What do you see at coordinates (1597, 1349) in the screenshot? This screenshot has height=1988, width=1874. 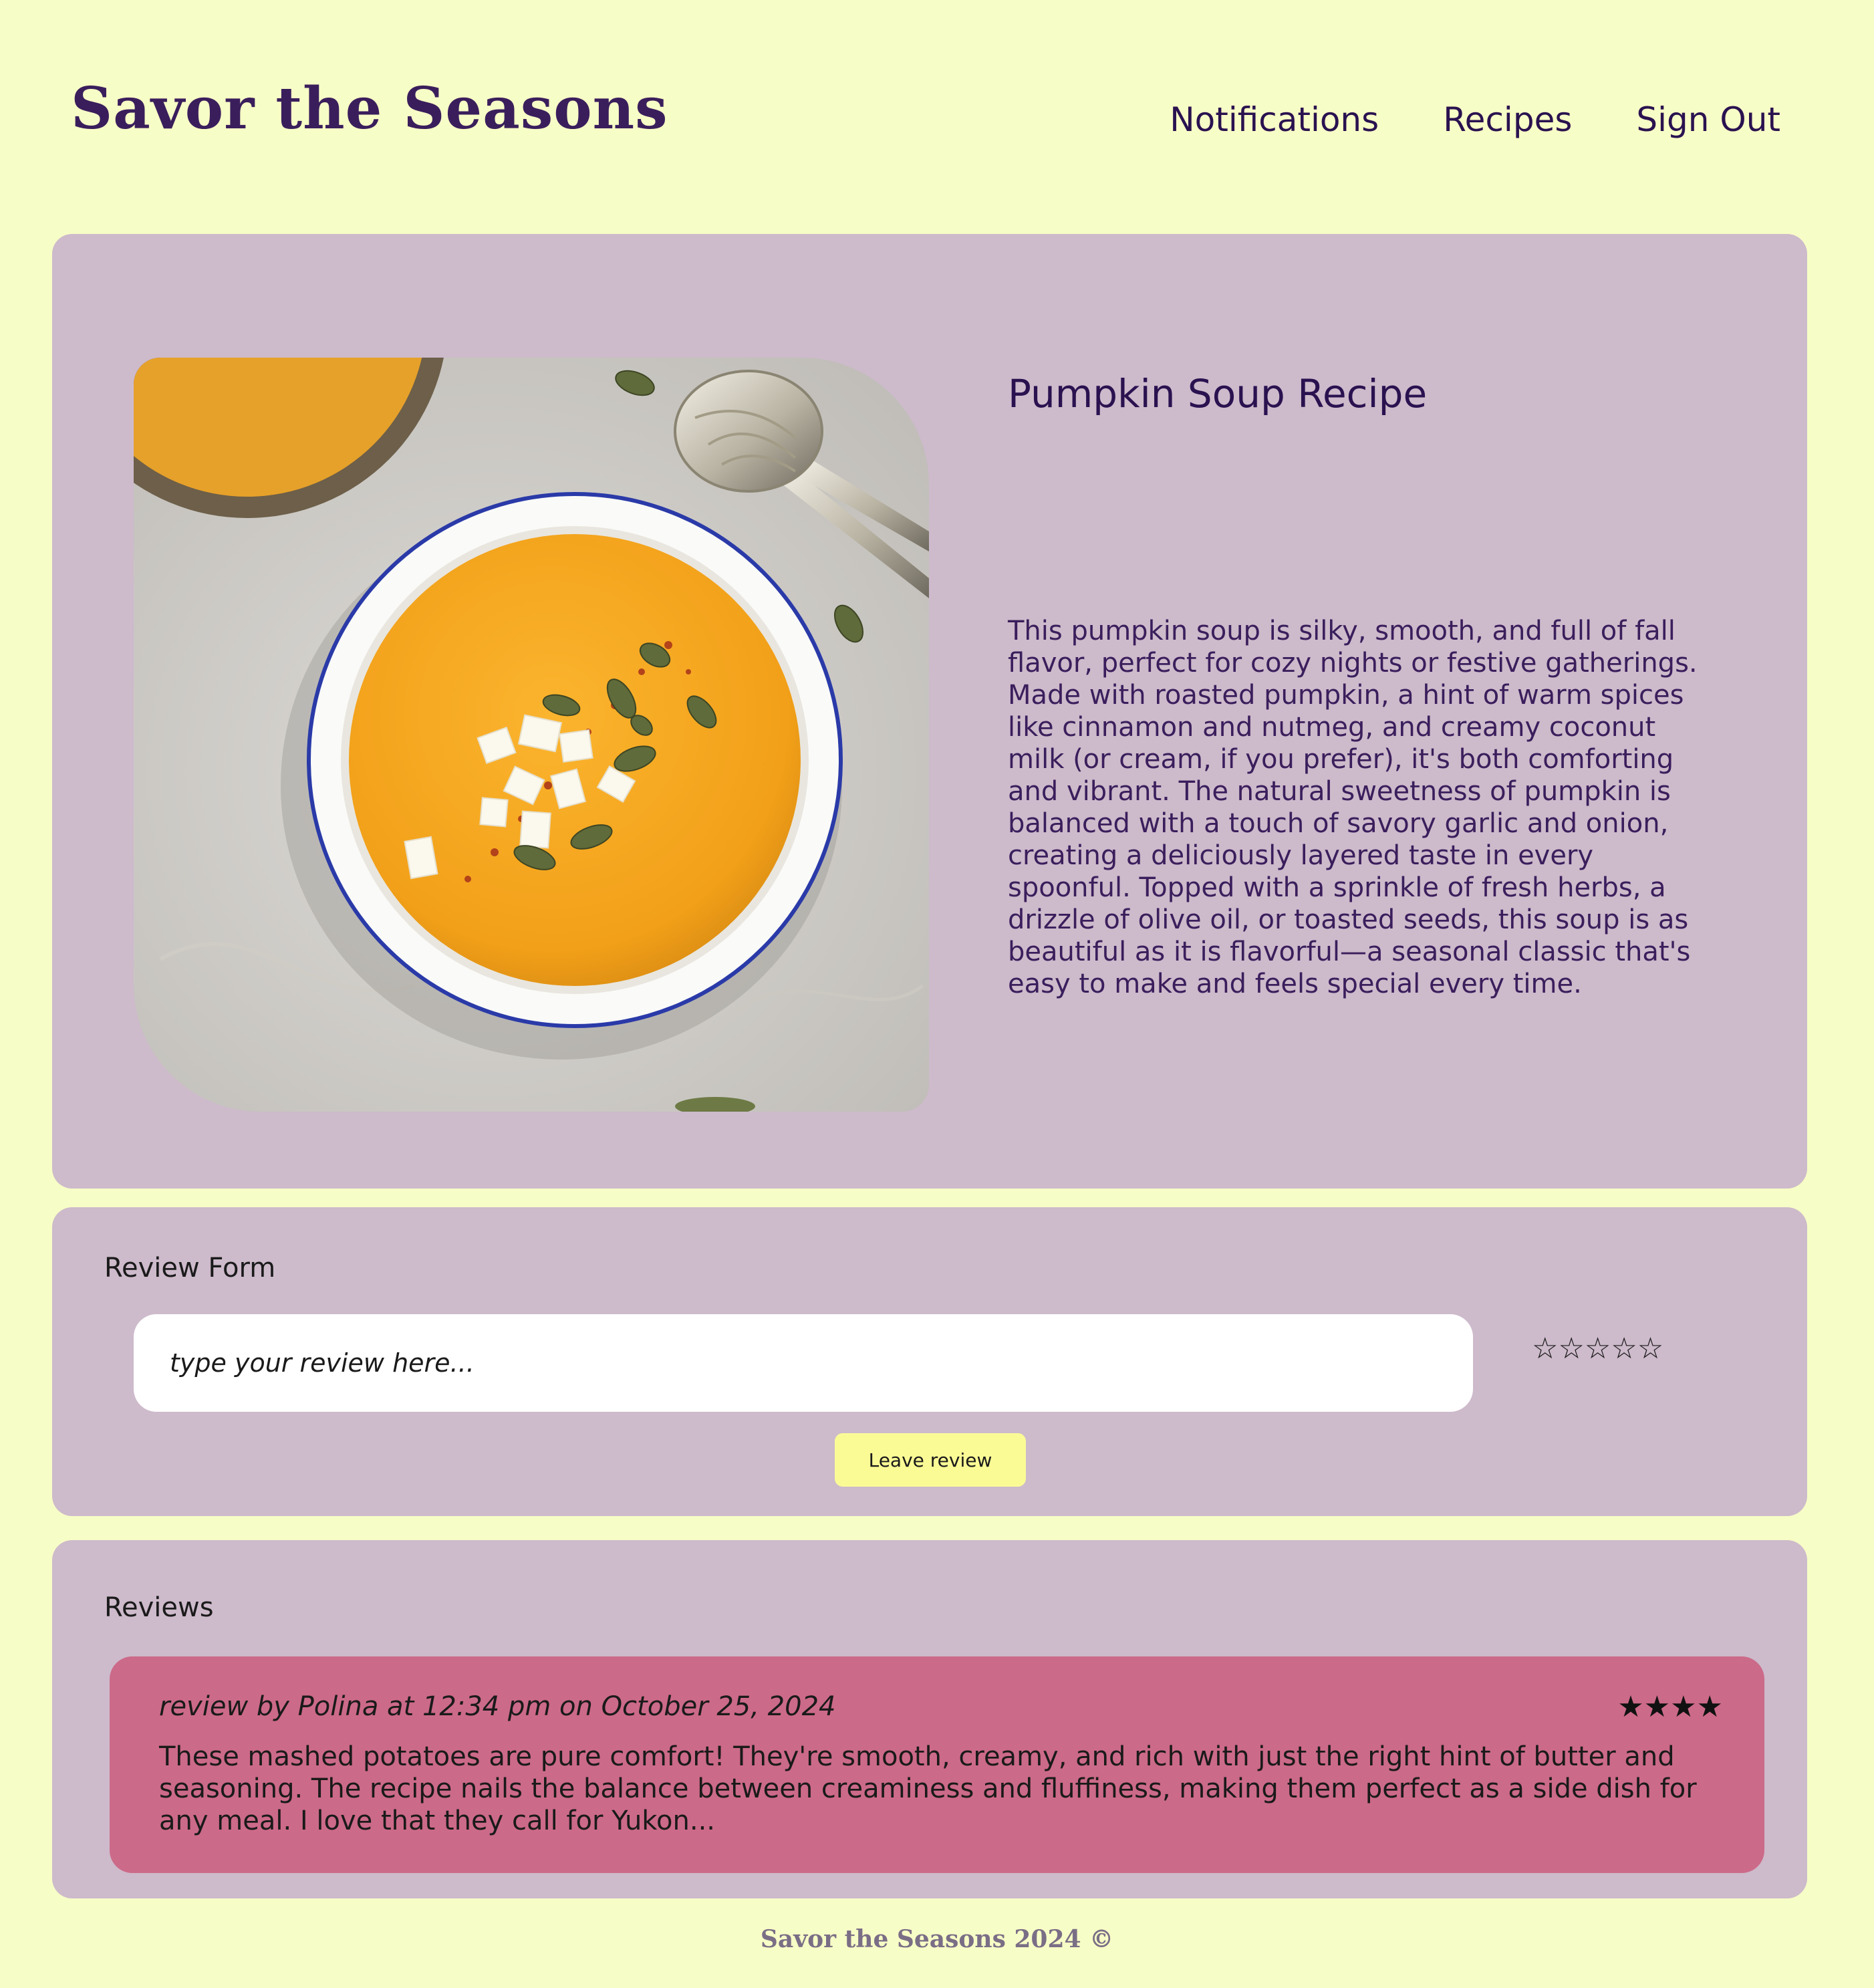 I see `star-rating-input: ☆☆☆☆☆` at bounding box center [1597, 1349].